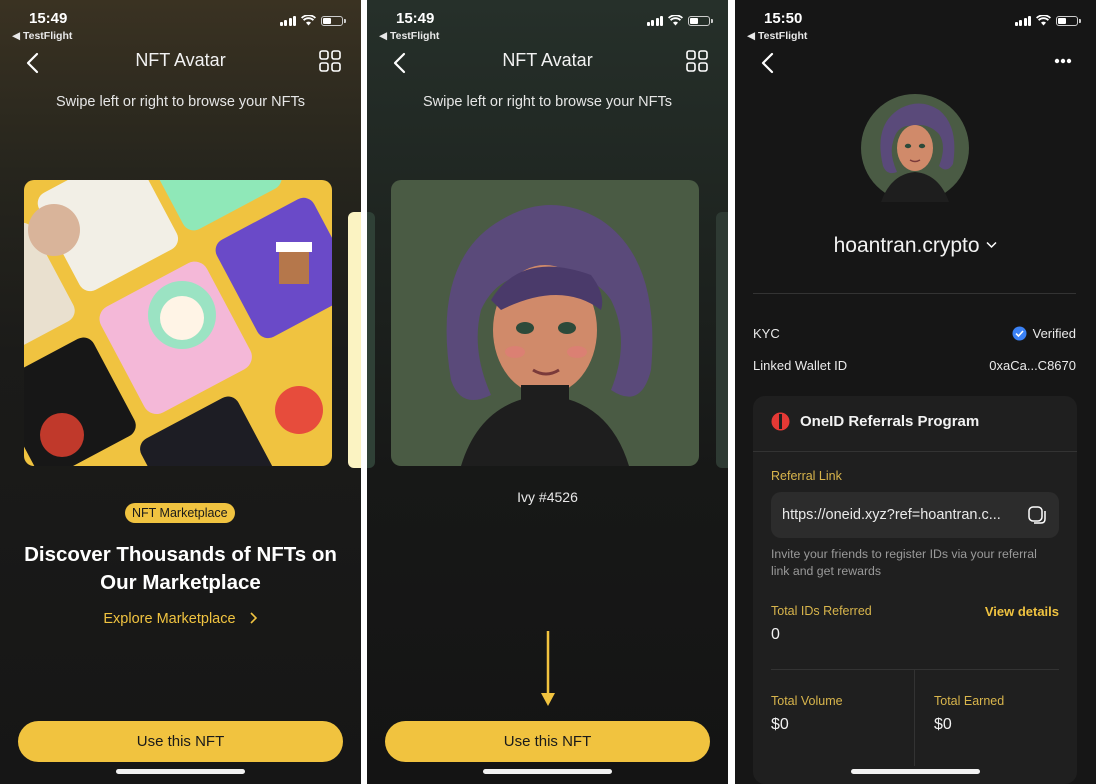 Image resolution: width=1096 pixels, height=784 pixels. Describe the element at coordinates (169, 619) in the screenshot. I see `explore-label: Explore Marketplace` at that location.